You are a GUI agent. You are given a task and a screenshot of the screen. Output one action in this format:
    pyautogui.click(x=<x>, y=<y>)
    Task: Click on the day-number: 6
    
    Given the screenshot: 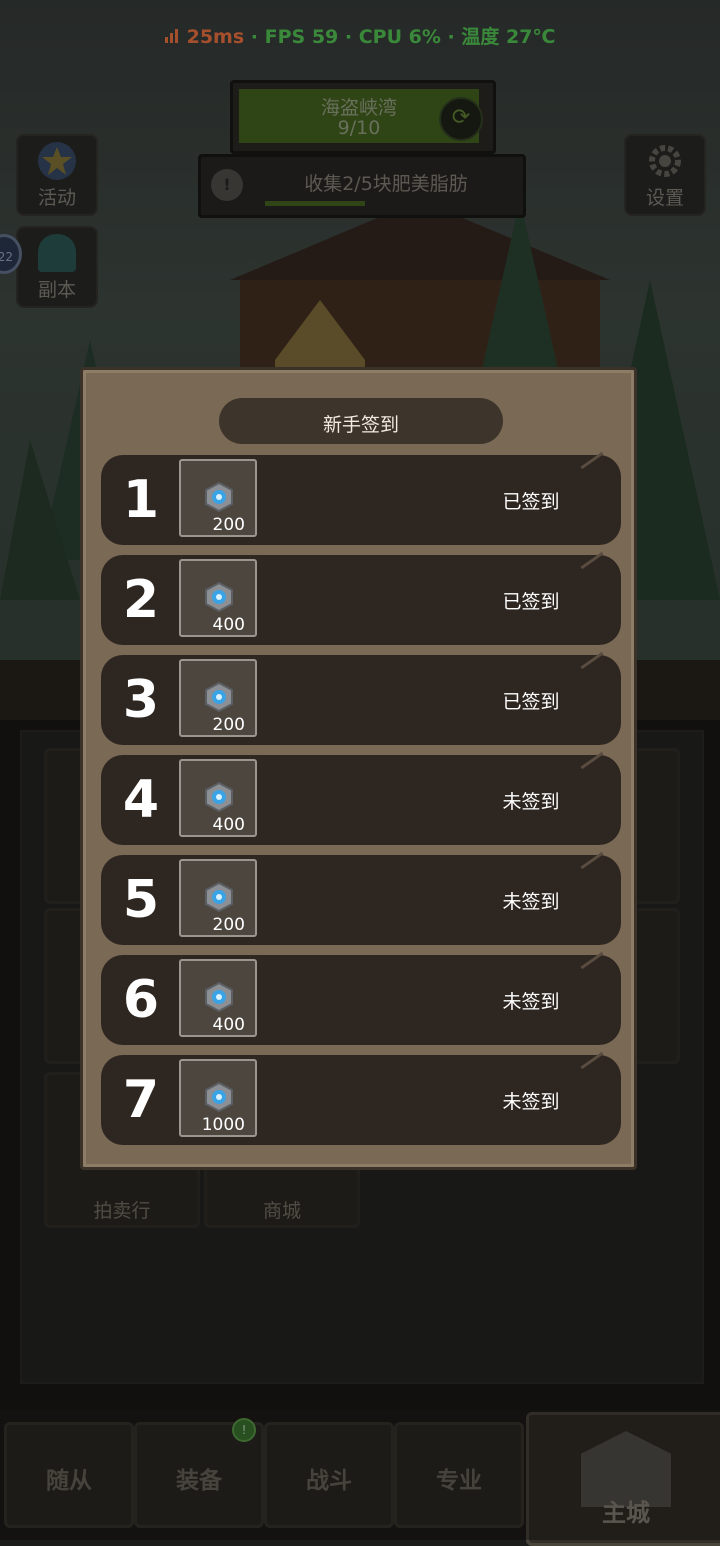 What is the action you would take?
    pyautogui.click(x=141, y=1000)
    